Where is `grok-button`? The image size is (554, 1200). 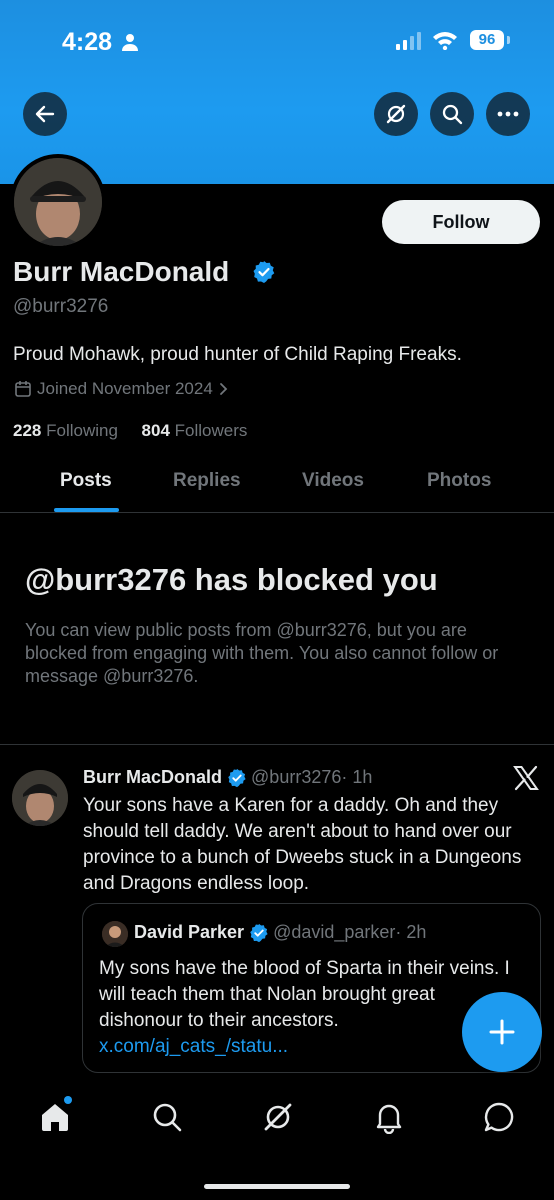
grok-button is located at coordinates (396, 114).